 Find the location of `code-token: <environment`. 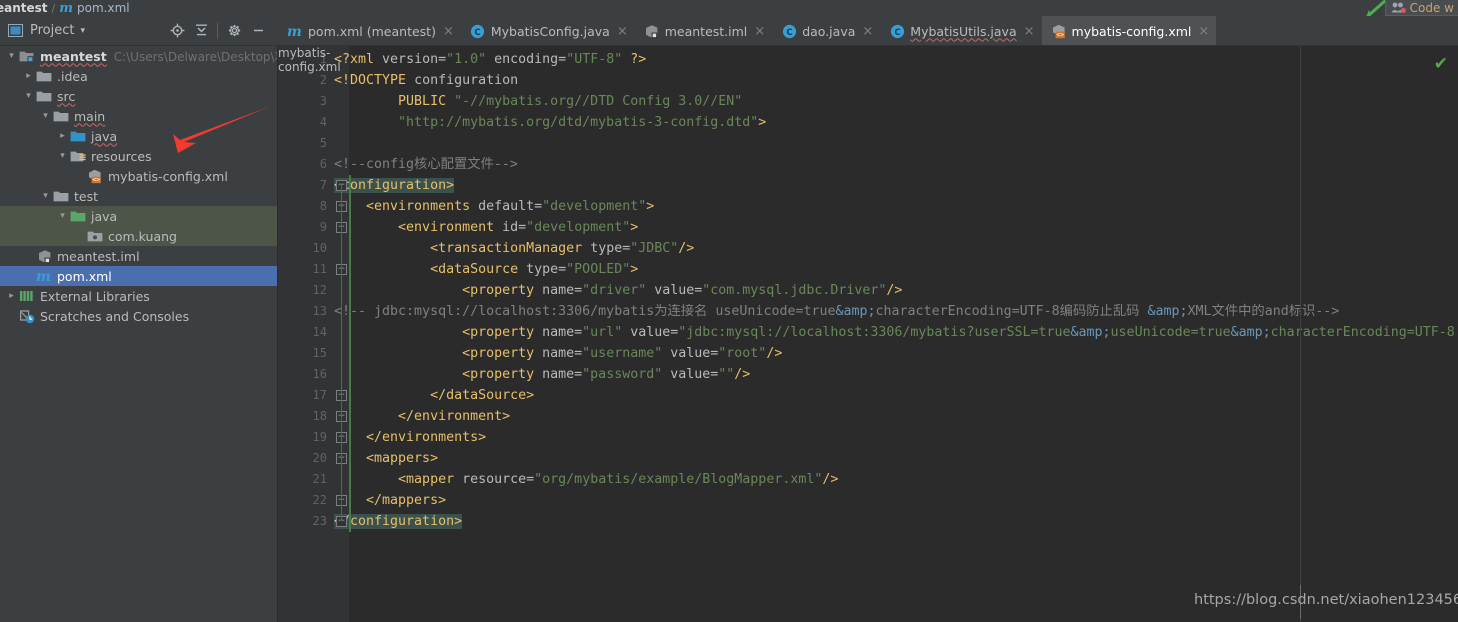

code-token: <environment is located at coordinates (418, 227).